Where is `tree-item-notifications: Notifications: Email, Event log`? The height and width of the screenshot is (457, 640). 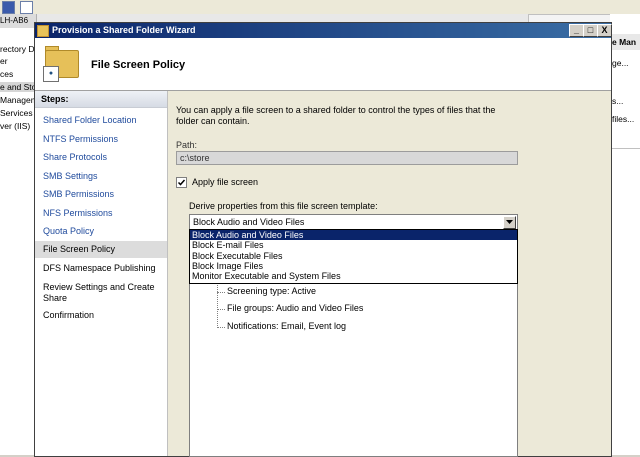 tree-item-notifications: Notifications: Email, Event log is located at coordinates (287, 326).